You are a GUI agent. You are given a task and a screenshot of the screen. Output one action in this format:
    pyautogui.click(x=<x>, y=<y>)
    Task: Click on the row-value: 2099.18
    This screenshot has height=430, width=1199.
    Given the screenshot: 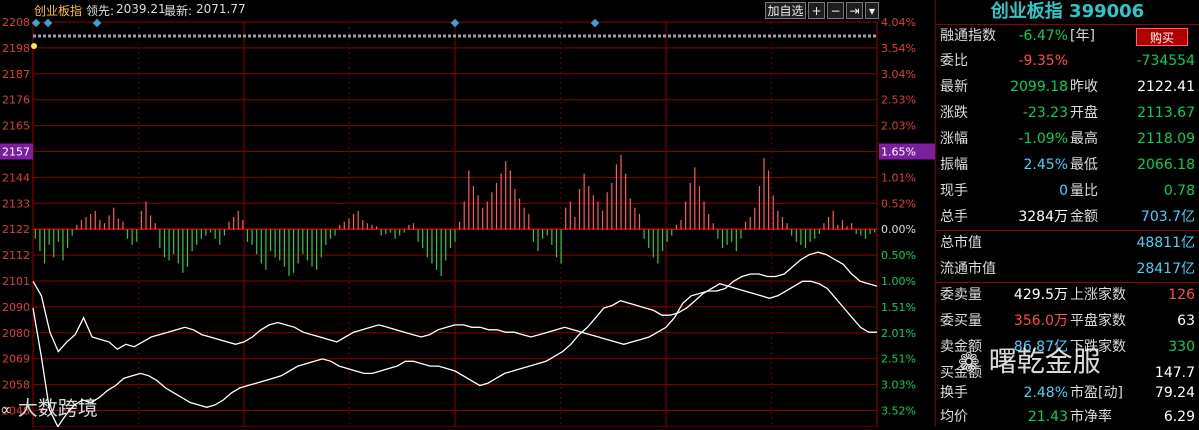 What is the action you would take?
    pyautogui.click(x=1039, y=87)
    